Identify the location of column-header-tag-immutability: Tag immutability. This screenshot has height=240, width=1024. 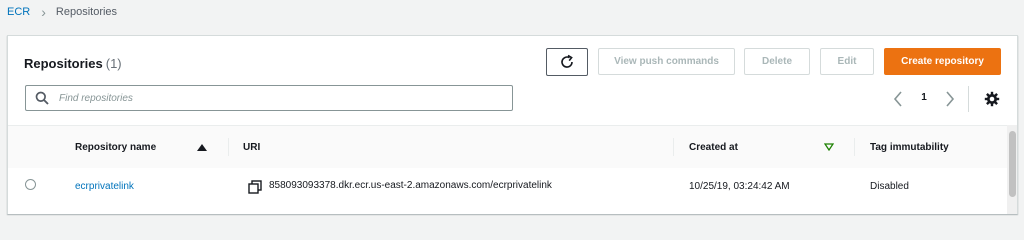
(909, 147).